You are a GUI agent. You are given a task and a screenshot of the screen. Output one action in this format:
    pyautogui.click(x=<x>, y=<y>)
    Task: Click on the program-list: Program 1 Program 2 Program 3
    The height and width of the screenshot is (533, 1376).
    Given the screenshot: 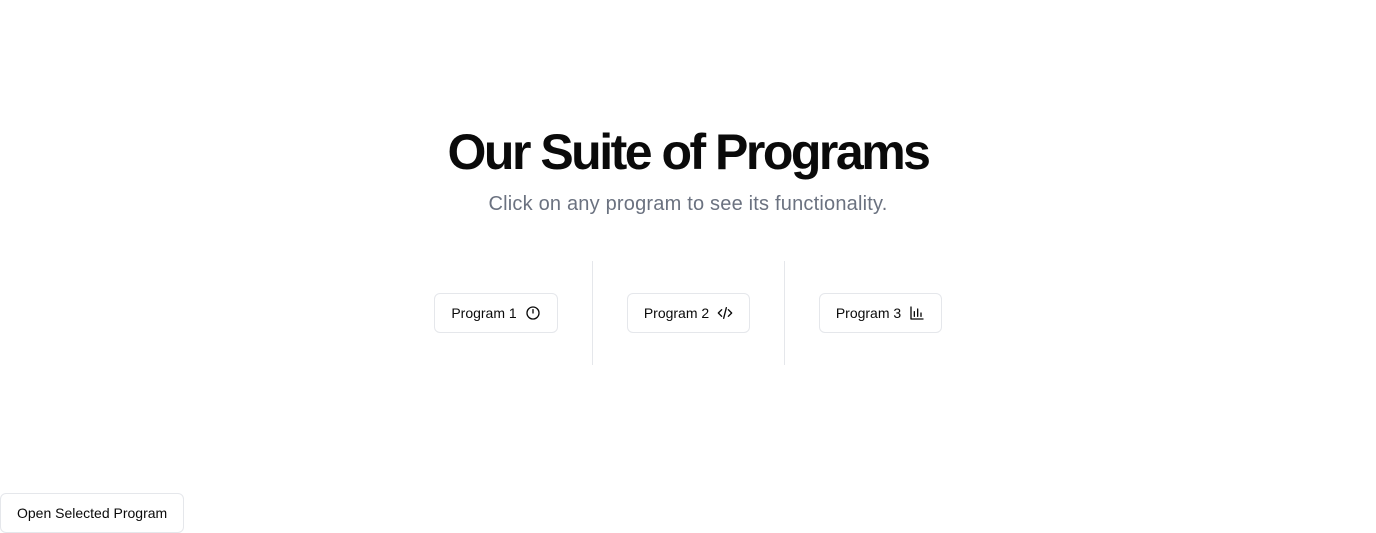 What is the action you would take?
    pyautogui.click(x=688, y=313)
    